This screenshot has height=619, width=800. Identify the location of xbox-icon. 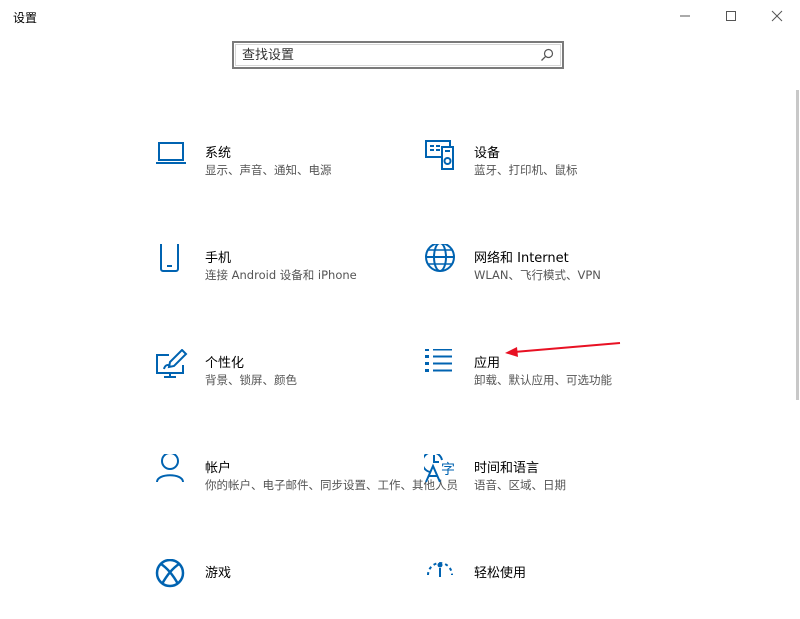
(170, 573).